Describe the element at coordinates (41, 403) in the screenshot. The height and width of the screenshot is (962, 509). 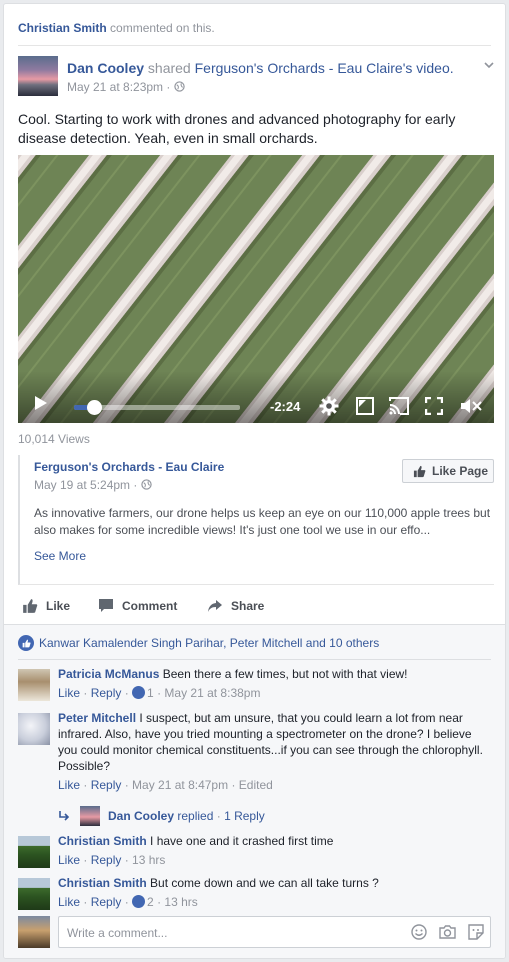
I see `play-icon` at that location.